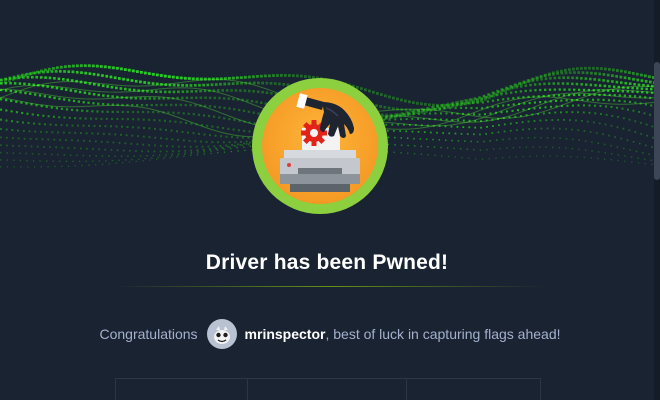 Image resolution: width=660 pixels, height=400 pixels. I want to click on machine-avatar, so click(320, 146).